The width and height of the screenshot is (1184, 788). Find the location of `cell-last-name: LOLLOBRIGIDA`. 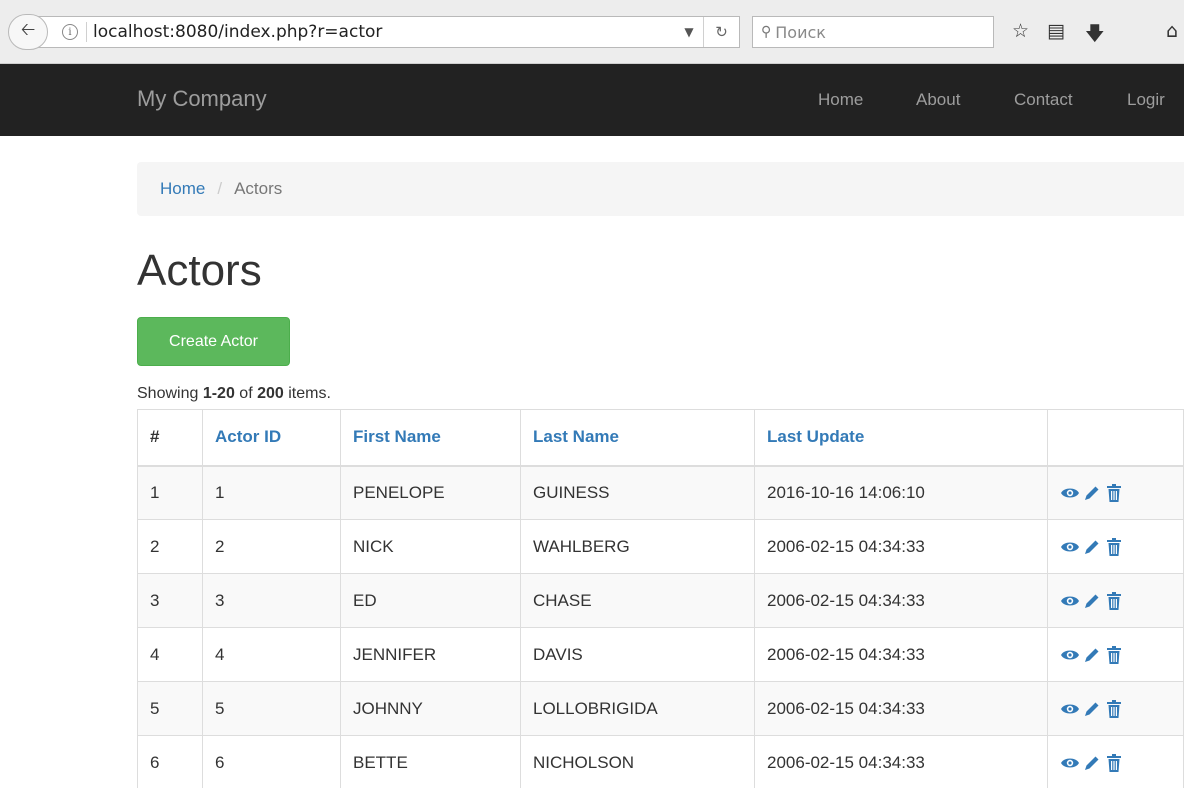

cell-last-name: LOLLOBRIGIDA is located at coordinates (637, 708).